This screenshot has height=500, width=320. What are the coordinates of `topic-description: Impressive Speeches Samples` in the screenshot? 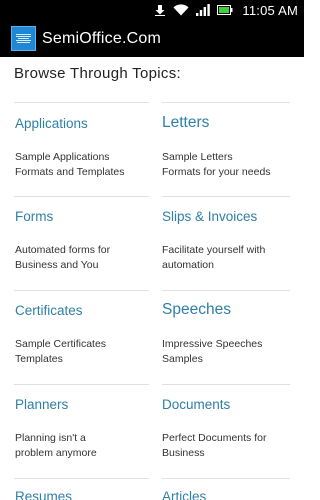 It's located at (212, 351).